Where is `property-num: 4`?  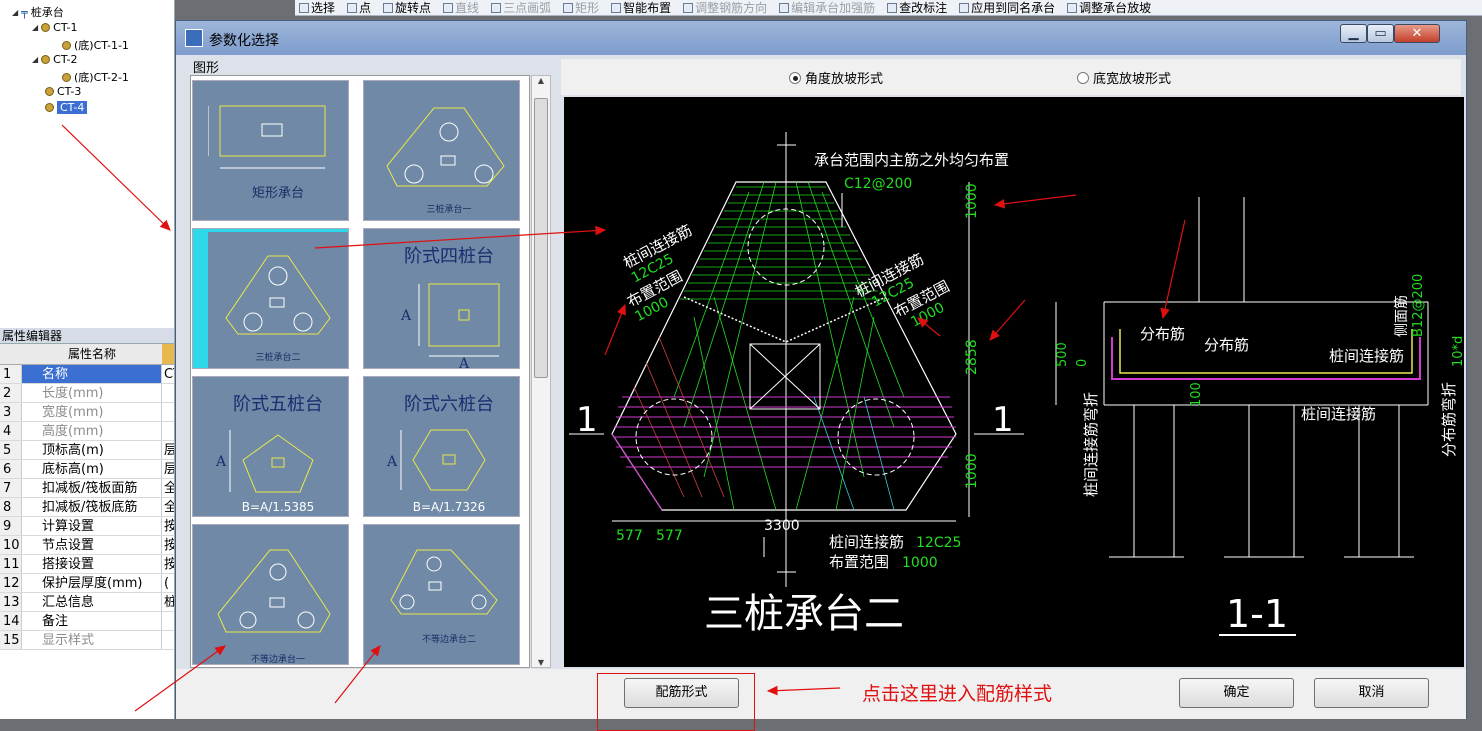 property-num: 4 is located at coordinates (11, 431).